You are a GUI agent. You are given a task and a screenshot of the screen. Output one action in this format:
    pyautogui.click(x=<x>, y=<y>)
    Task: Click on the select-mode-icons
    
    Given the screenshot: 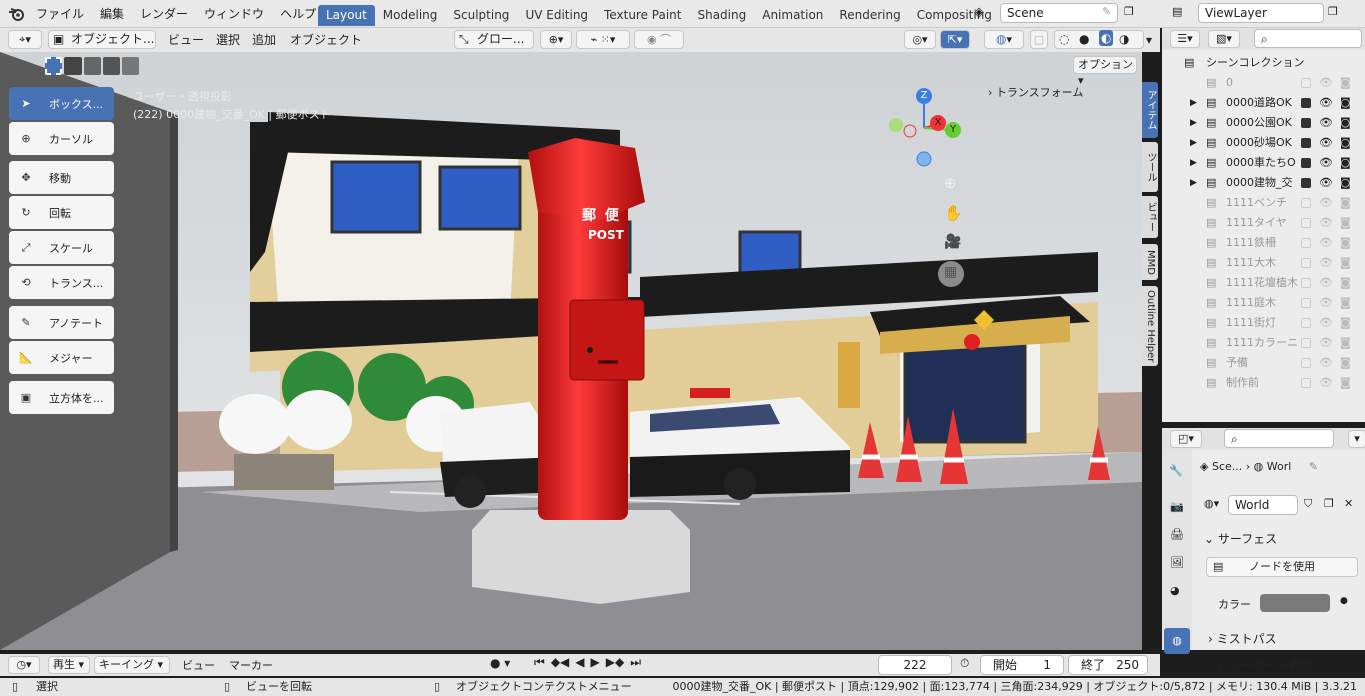 What is the action you would take?
    pyautogui.click(x=92, y=66)
    